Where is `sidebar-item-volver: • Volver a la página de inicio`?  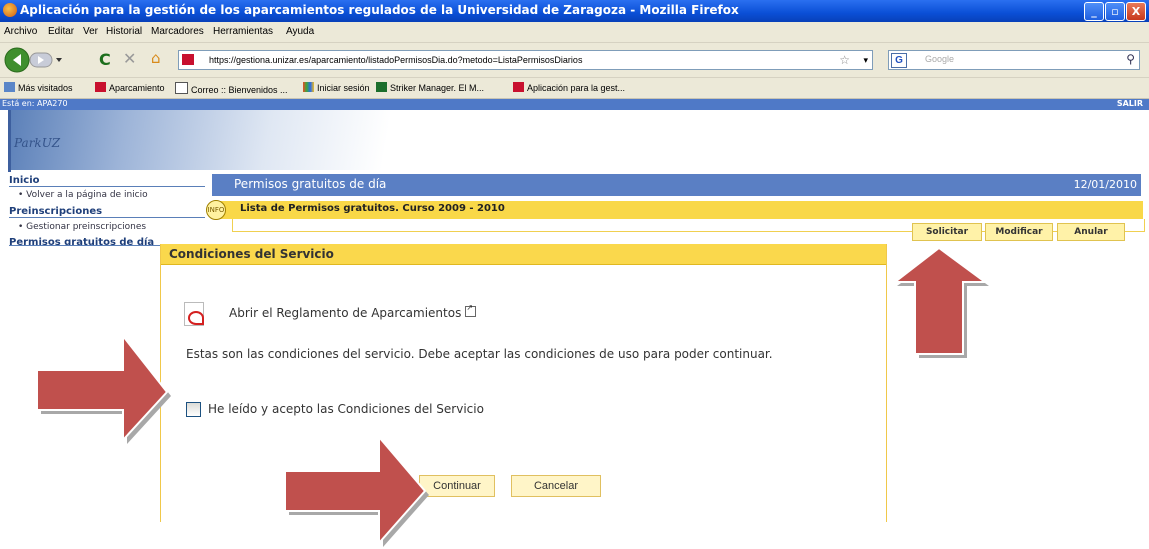
sidebar-item-volver: • Volver a la página de inicio is located at coordinates (83, 195).